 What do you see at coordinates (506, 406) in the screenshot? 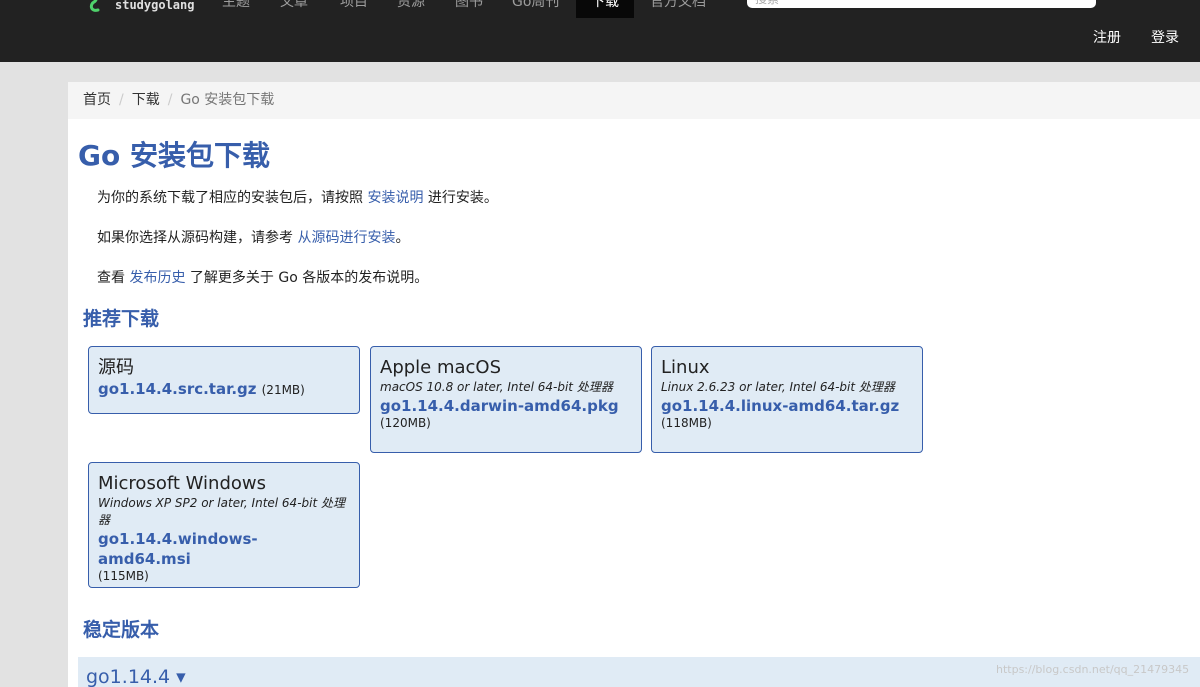
I see `download-file-link: go1.14.4.darwin-amd64.pkg` at bounding box center [506, 406].